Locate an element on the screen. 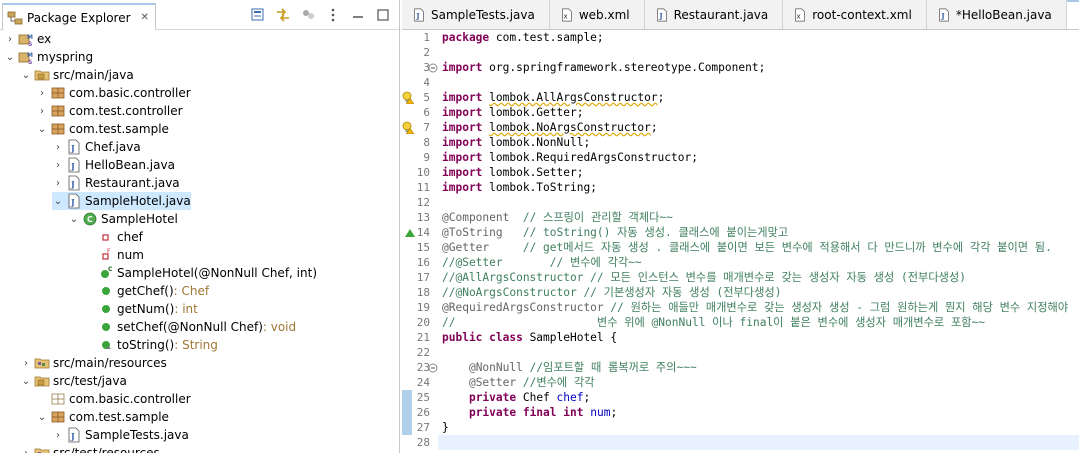  tree-item: C SampleHotel(@NonNull Chef, int) is located at coordinates (200, 273).